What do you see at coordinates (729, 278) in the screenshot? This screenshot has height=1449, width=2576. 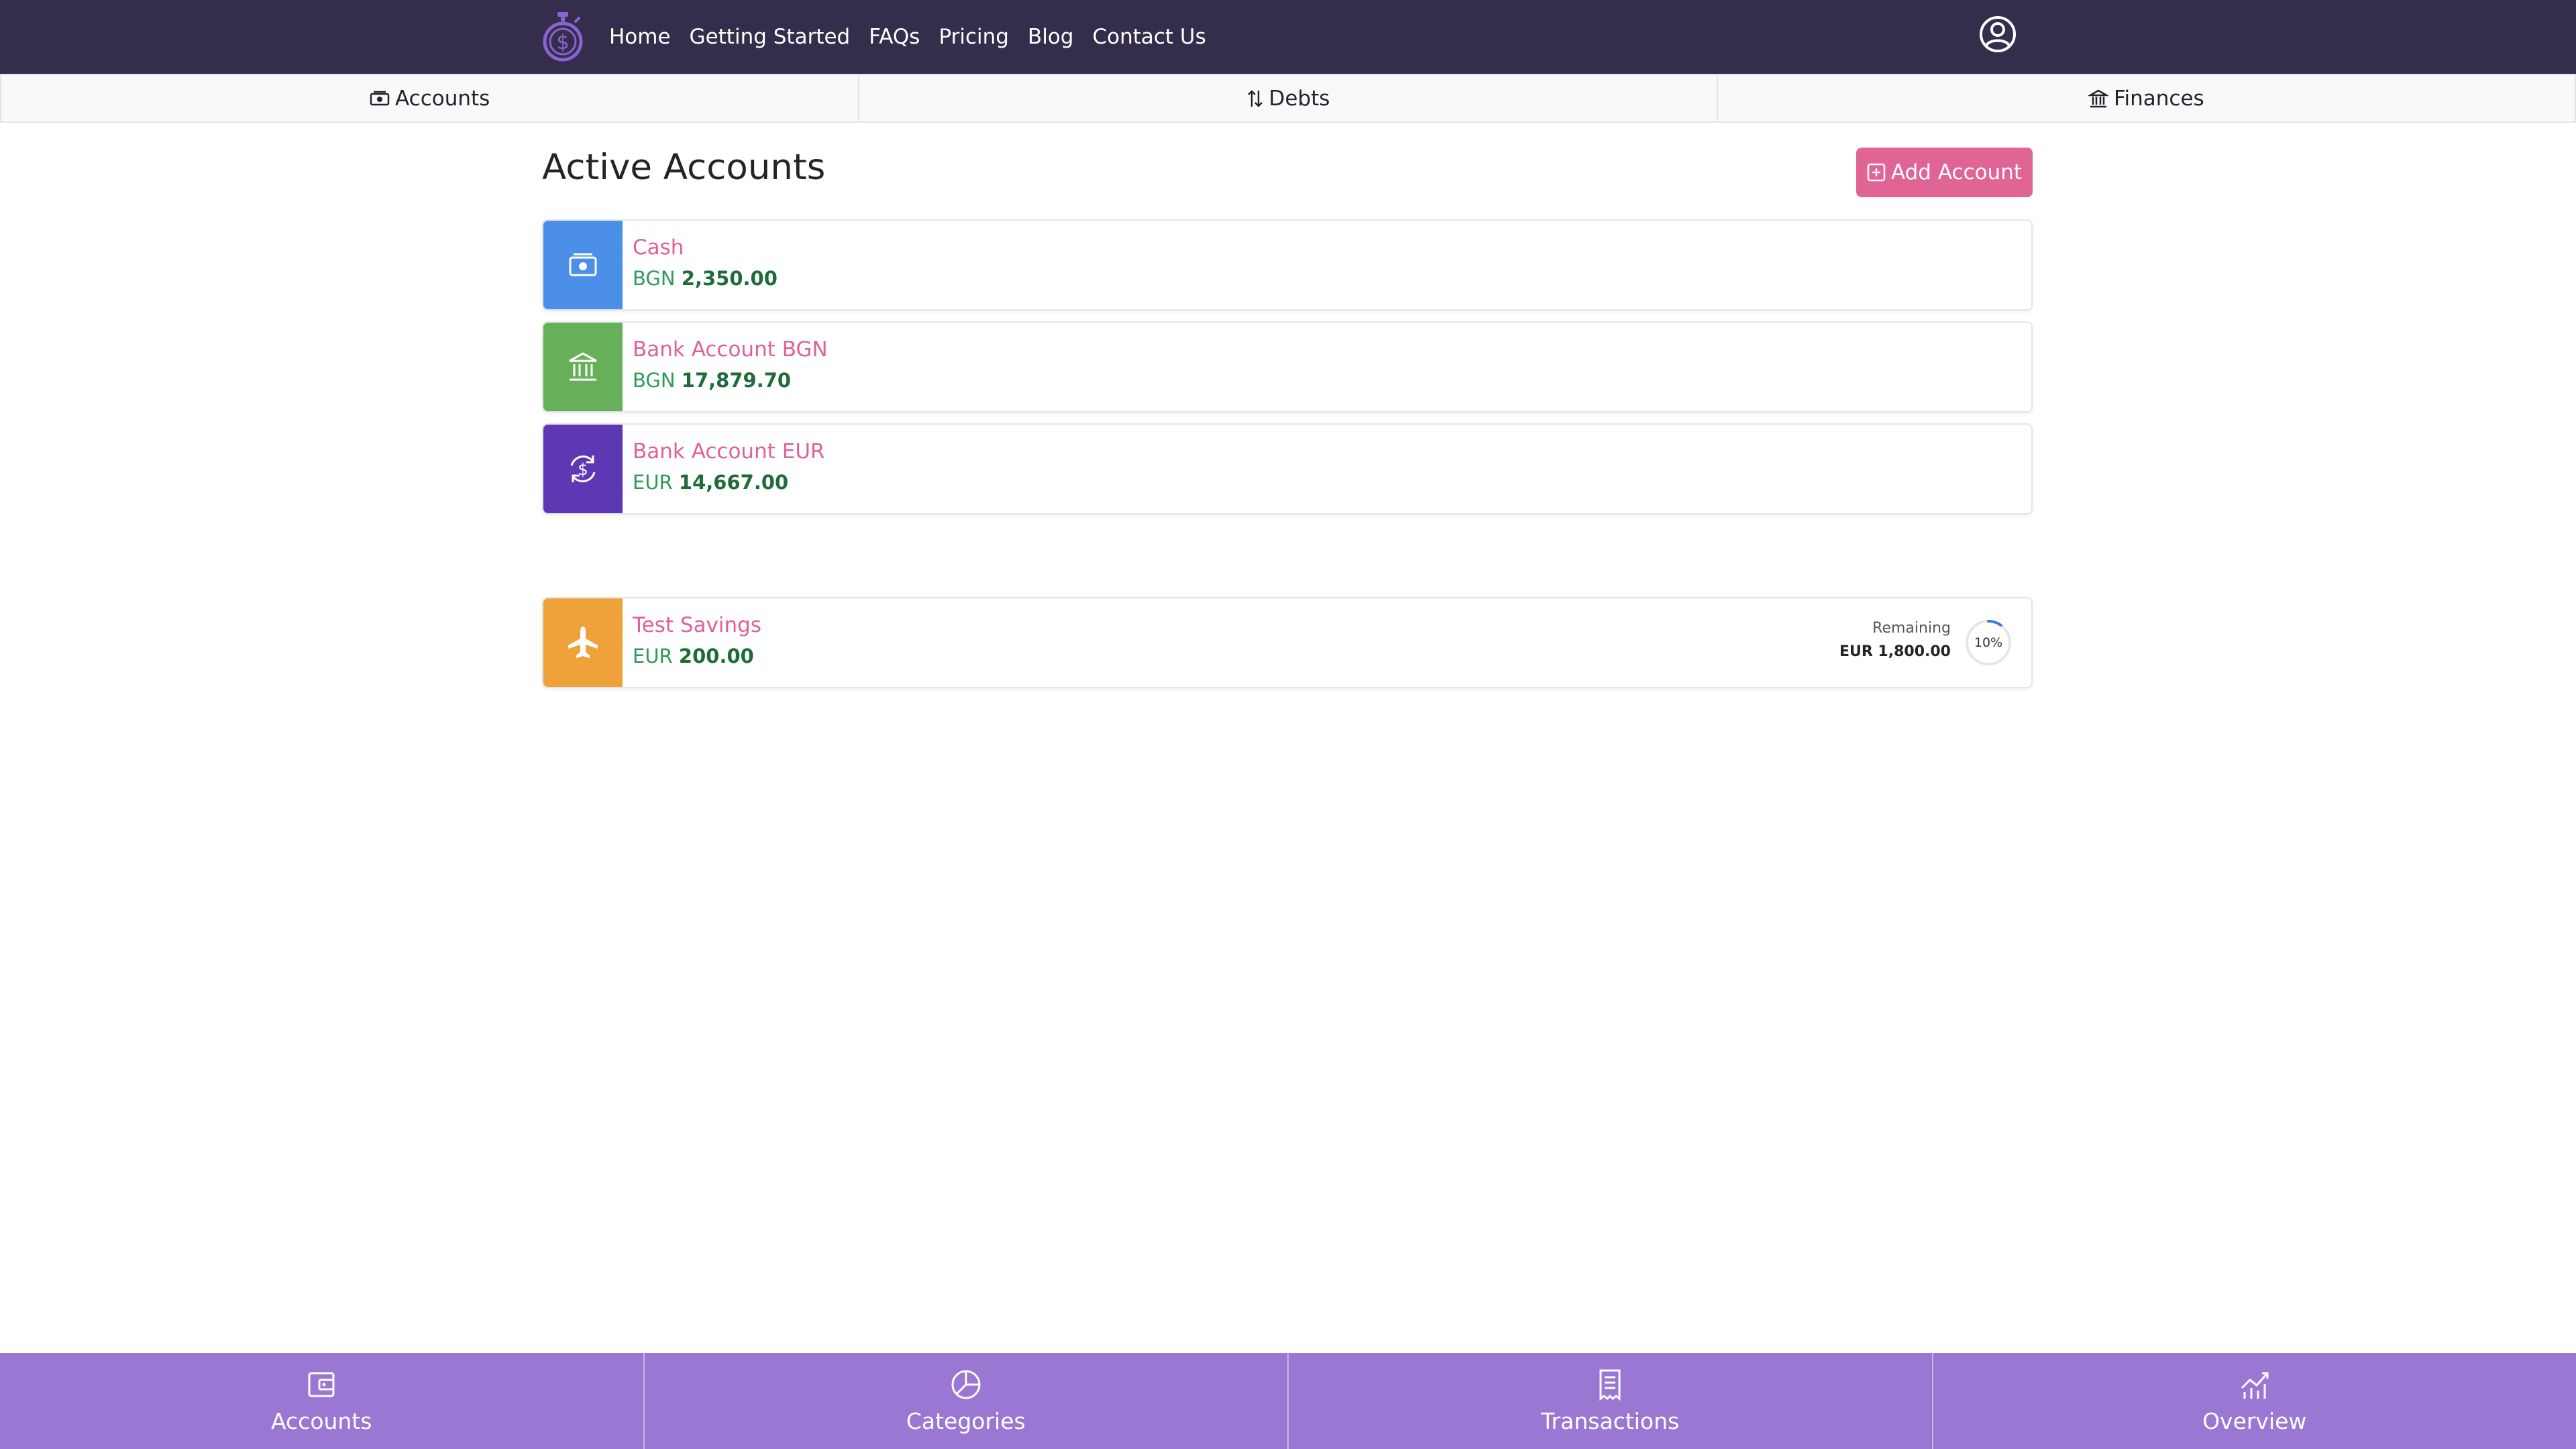 I see `account-amount: 2,350.00` at bounding box center [729, 278].